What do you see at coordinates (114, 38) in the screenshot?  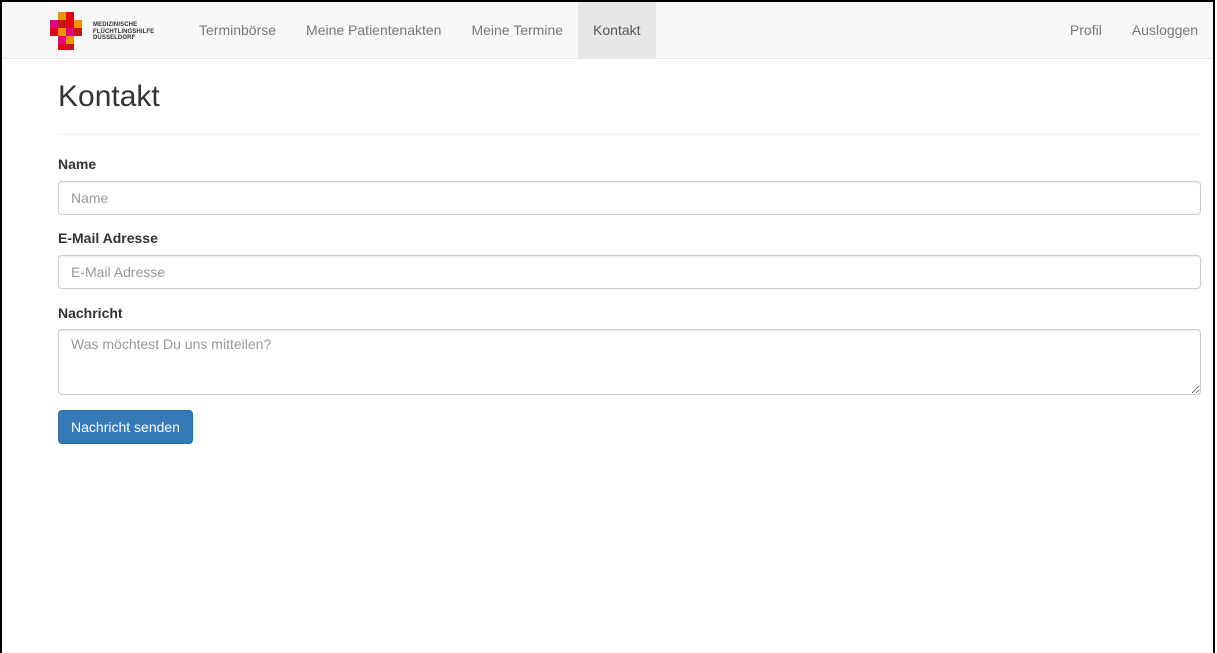 I see `brand-line-3: DÜSSELDORF` at bounding box center [114, 38].